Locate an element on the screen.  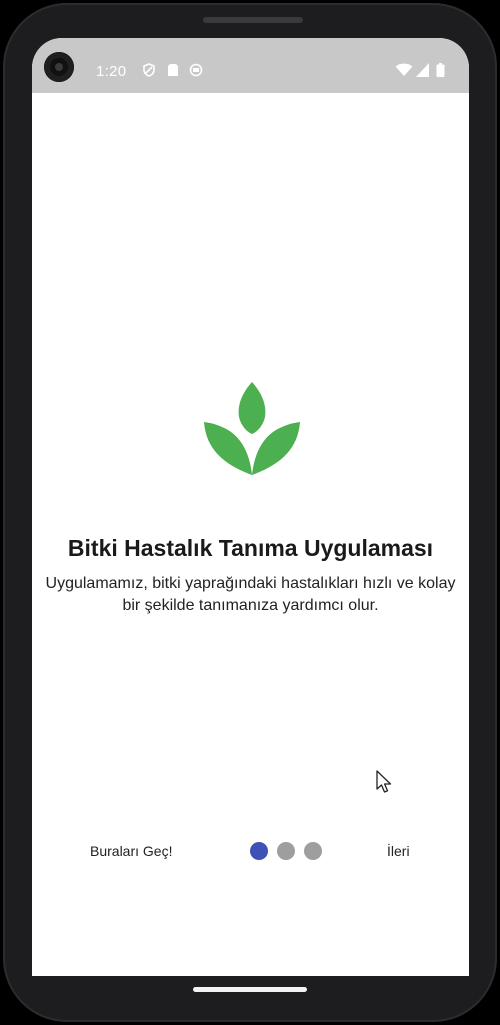
onboarding-navigation: Buraları Geç! İleri is located at coordinates (250, 853).